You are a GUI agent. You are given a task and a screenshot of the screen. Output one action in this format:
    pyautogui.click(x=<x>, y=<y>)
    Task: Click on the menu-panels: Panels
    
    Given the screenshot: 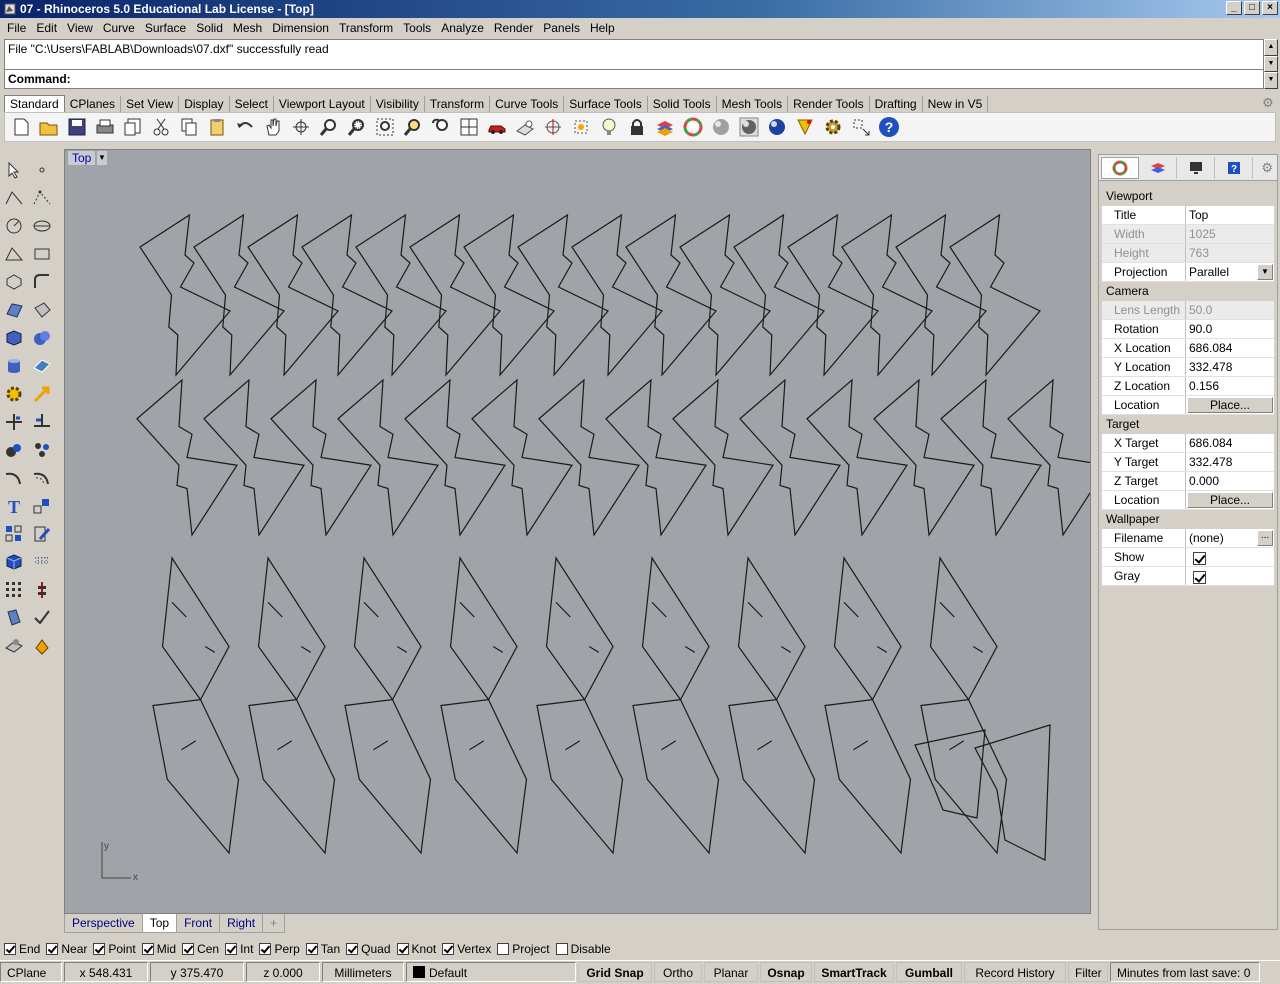 What is the action you would take?
    pyautogui.click(x=561, y=28)
    